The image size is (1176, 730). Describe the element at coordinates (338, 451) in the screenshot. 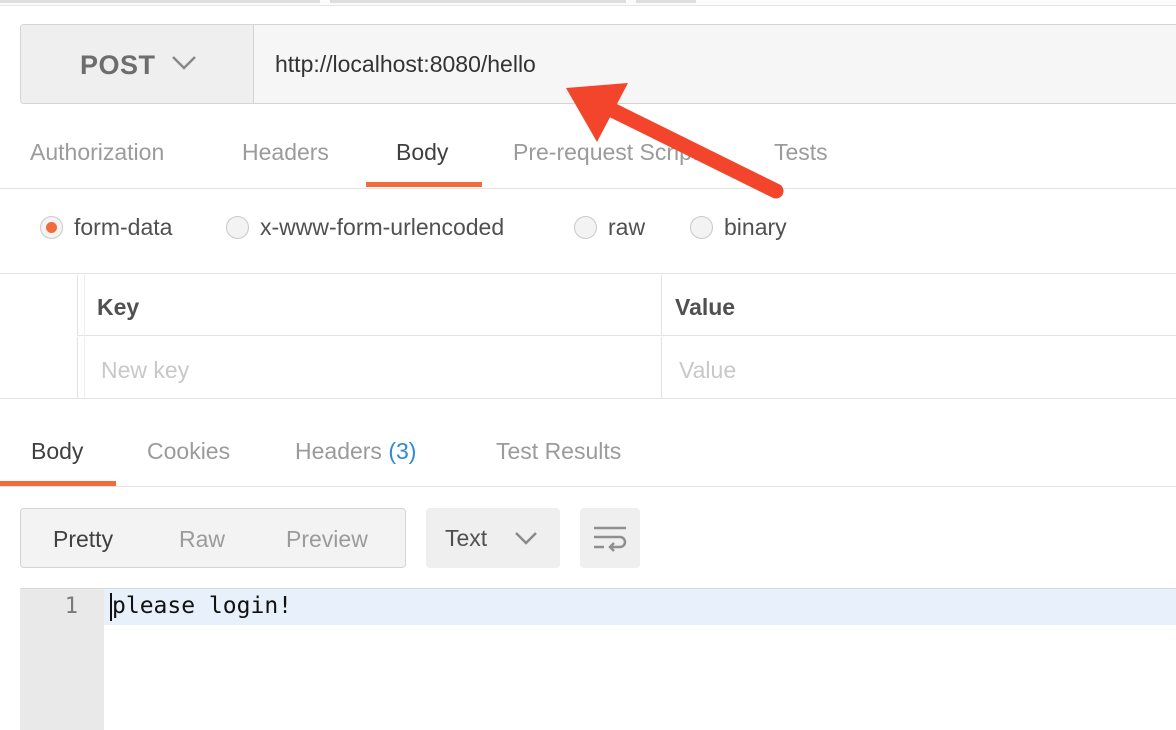

I see `response-tab-headers-label: Headers` at that location.